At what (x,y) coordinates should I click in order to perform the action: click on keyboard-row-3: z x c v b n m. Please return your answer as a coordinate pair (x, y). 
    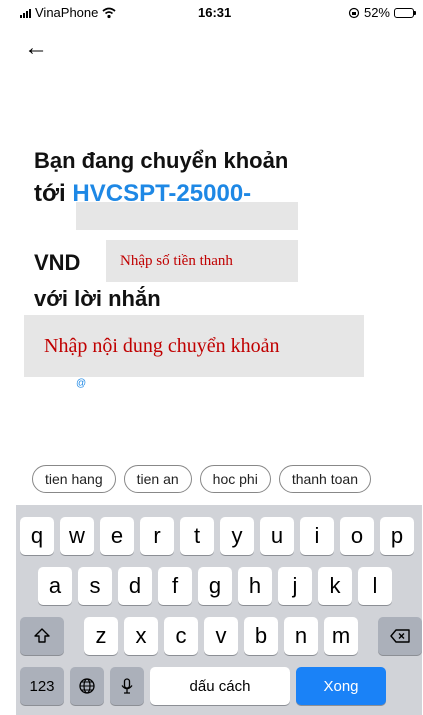
    Looking at the image, I should click on (221, 636).